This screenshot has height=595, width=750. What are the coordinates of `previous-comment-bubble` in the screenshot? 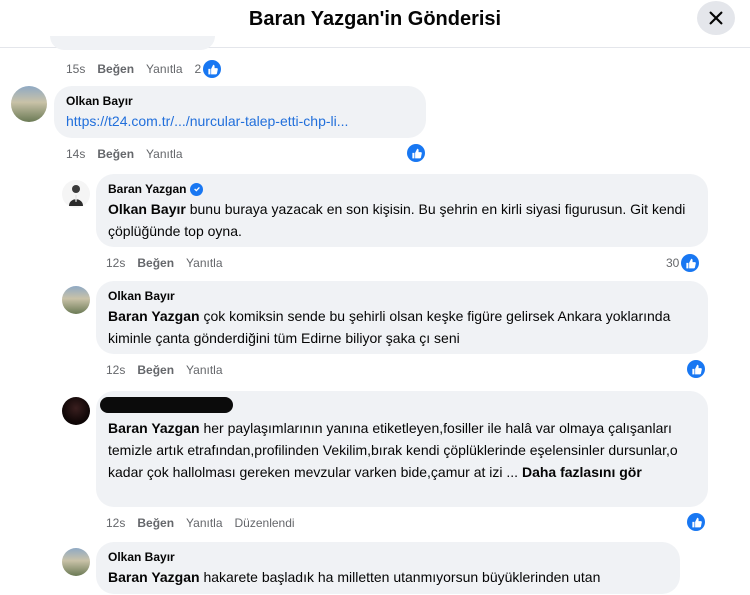 It's located at (132, 43).